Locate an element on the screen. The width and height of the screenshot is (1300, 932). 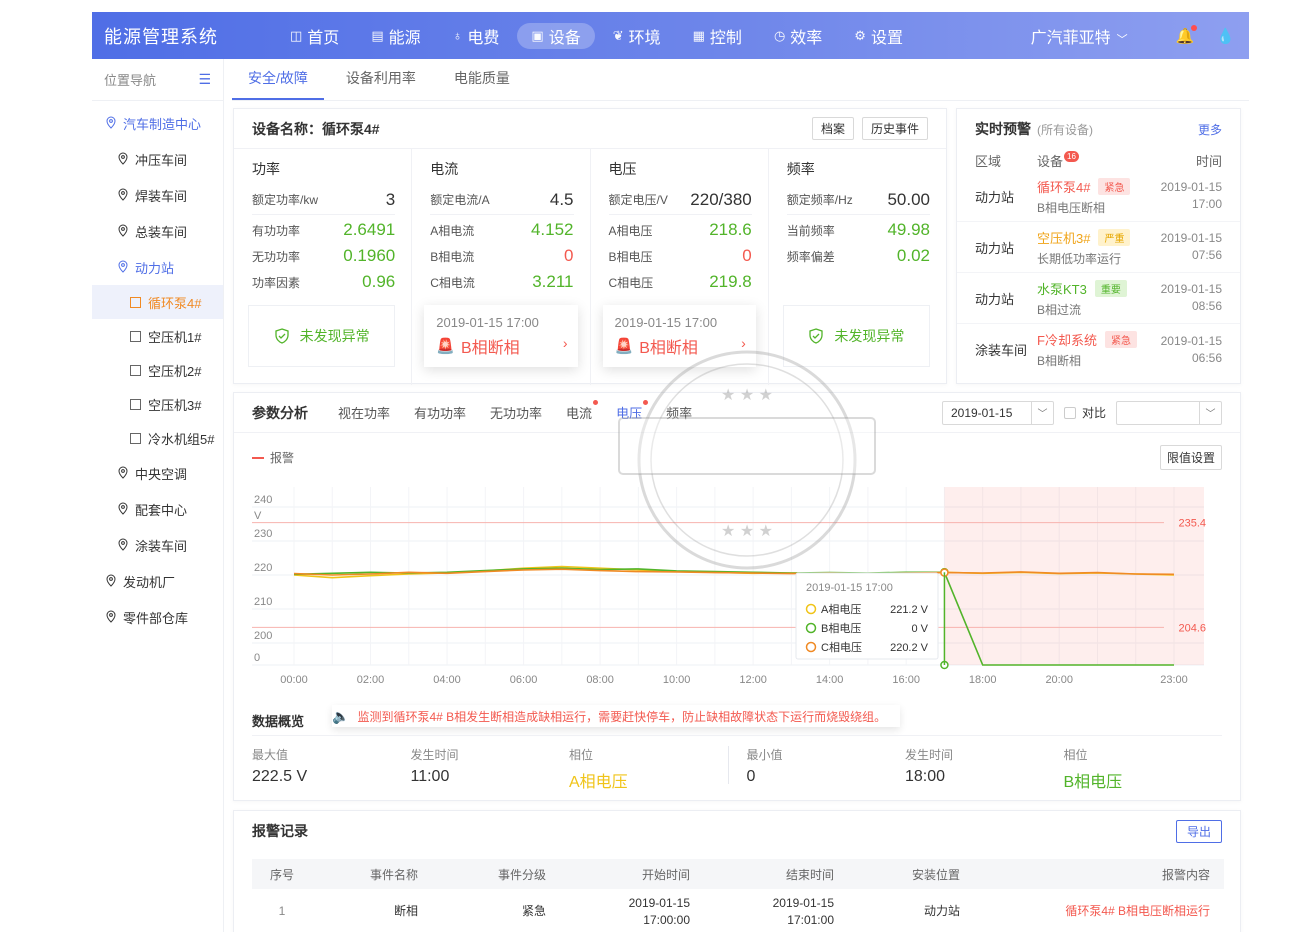
x-tick-label: 02:00 is located at coordinates (371, 680).